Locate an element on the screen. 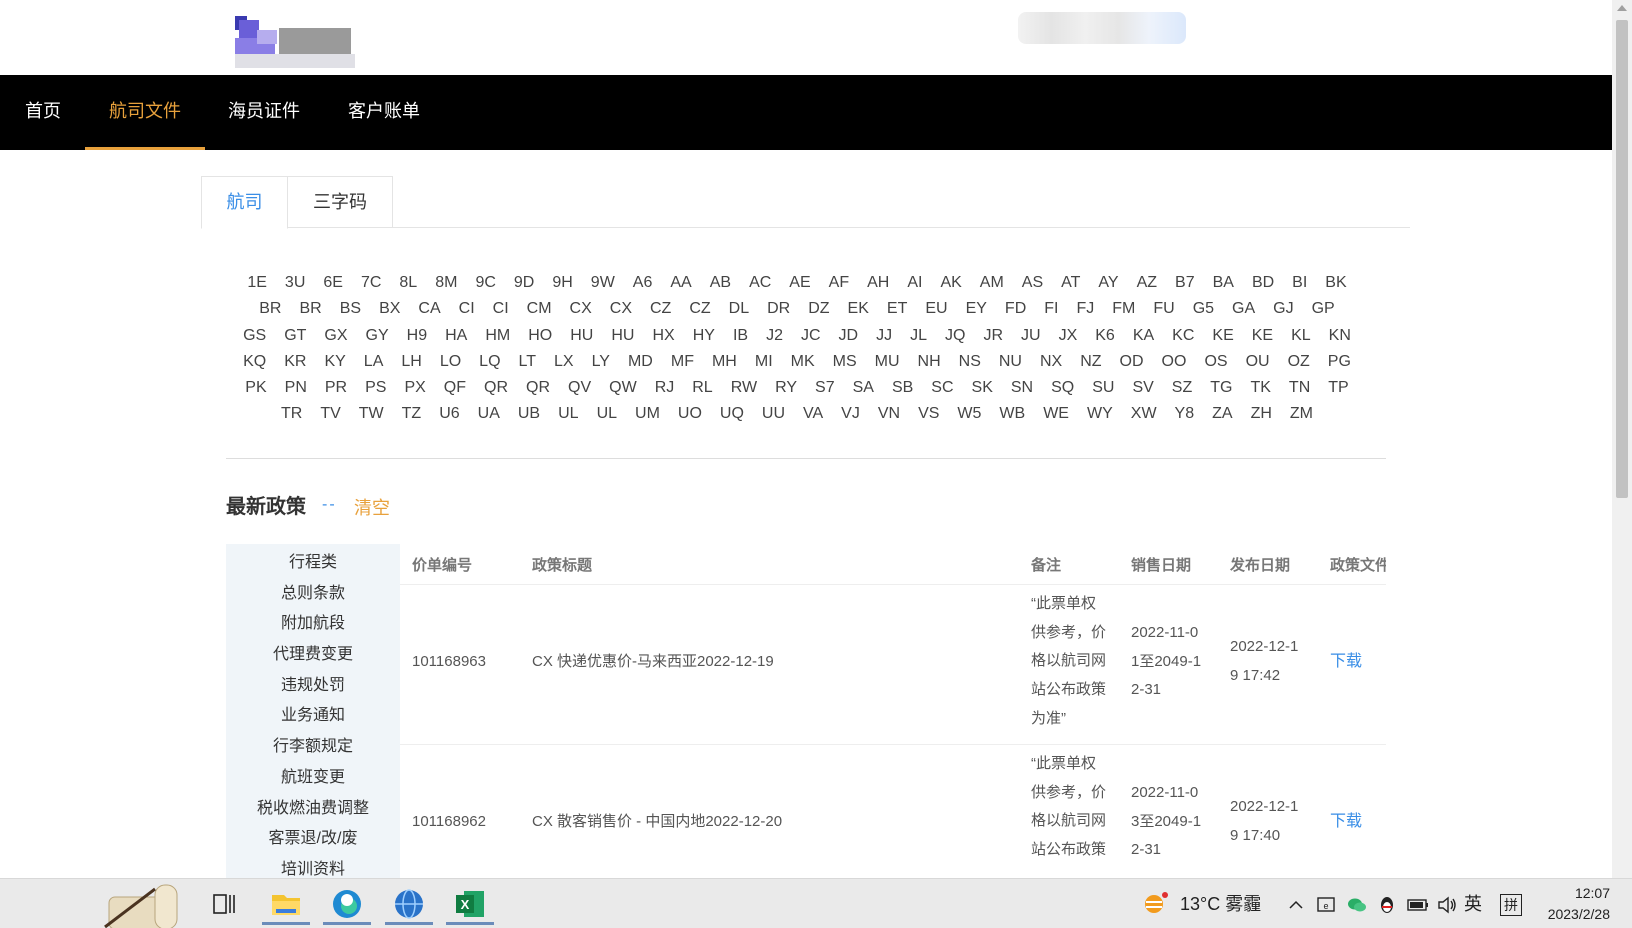 The height and width of the screenshot is (928, 1632). airline-code-link: EU is located at coordinates (936, 309).